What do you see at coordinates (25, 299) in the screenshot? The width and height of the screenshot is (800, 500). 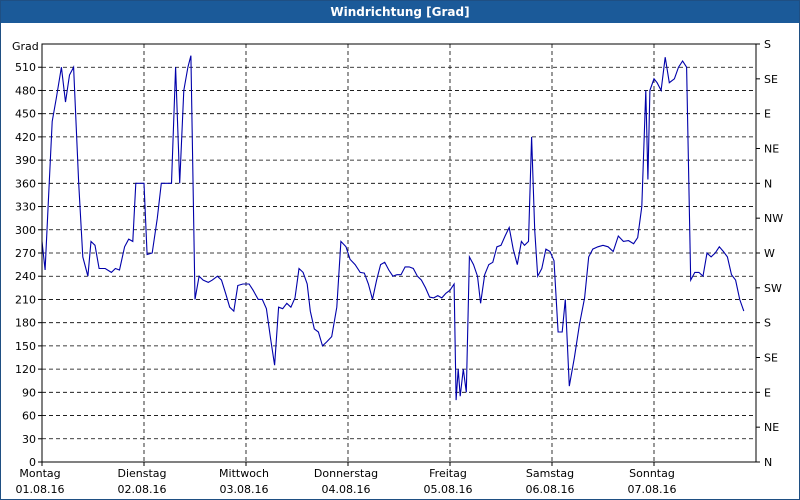 I see `y-tick-label: 210` at bounding box center [25, 299].